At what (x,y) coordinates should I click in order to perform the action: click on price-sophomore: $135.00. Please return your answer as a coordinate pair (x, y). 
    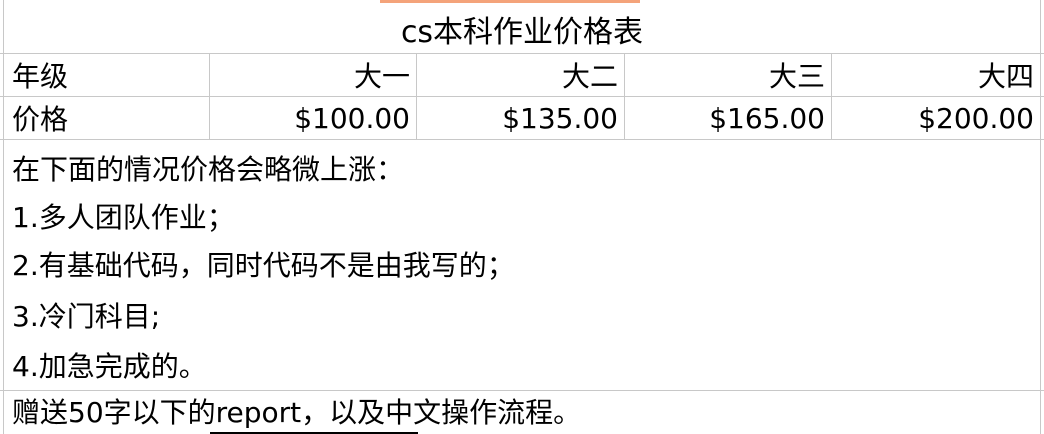
    Looking at the image, I should click on (560, 118).